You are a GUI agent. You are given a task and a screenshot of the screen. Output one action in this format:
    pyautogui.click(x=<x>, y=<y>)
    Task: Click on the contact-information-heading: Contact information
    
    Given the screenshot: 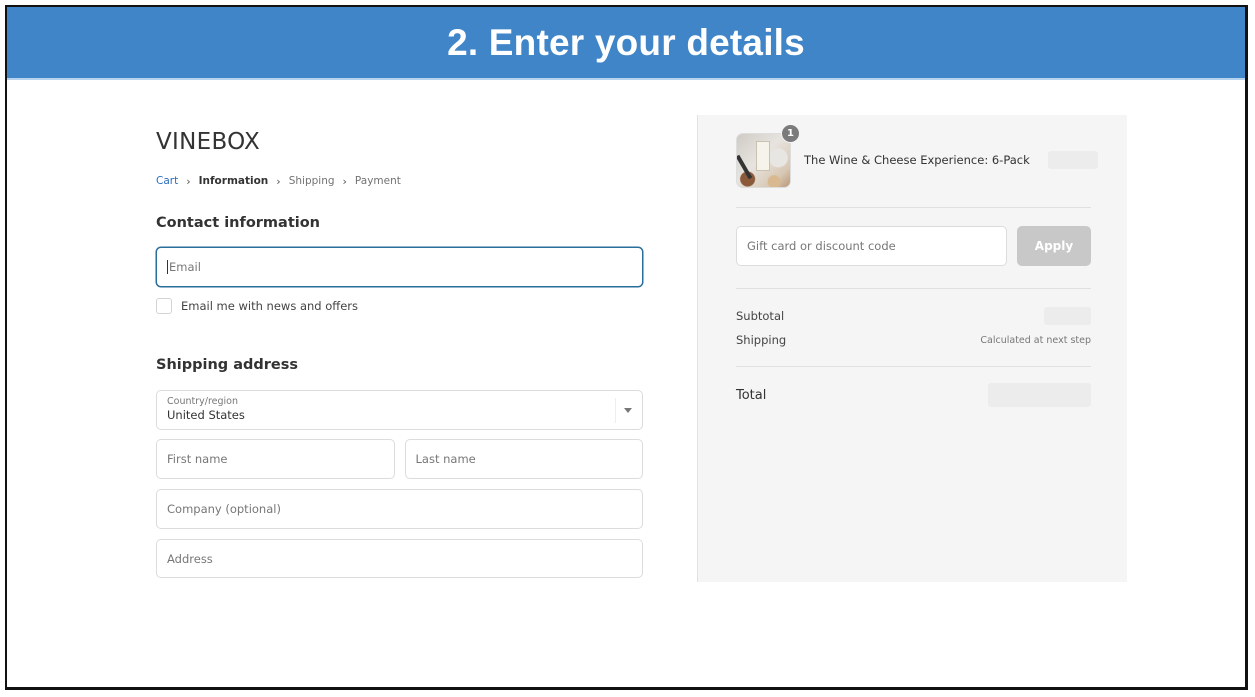 What is the action you would take?
    pyautogui.click(x=238, y=223)
    